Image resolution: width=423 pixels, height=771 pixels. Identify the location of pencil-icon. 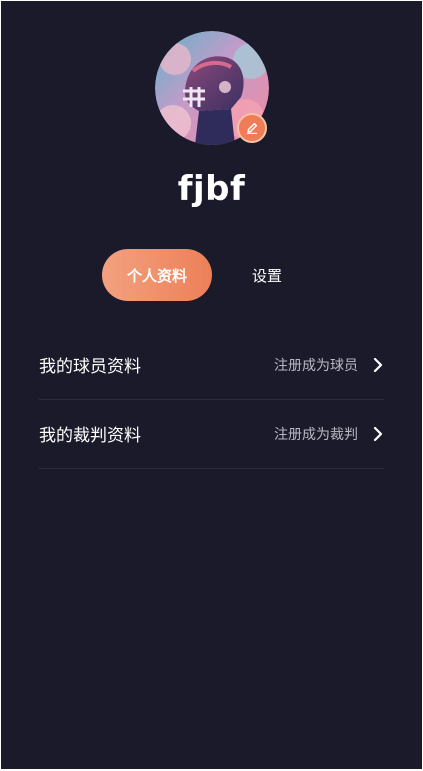
(252, 128).